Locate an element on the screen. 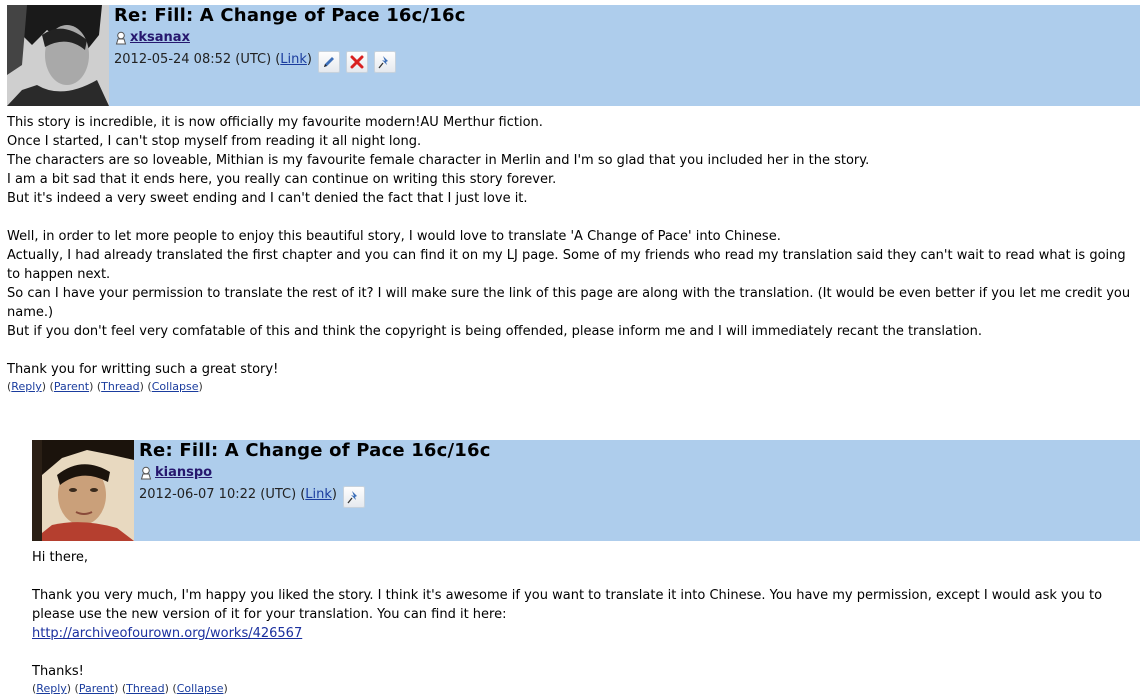 This screenshot has width=1145, height=698. user-line: kianspo is located at coordinates (315, 472).